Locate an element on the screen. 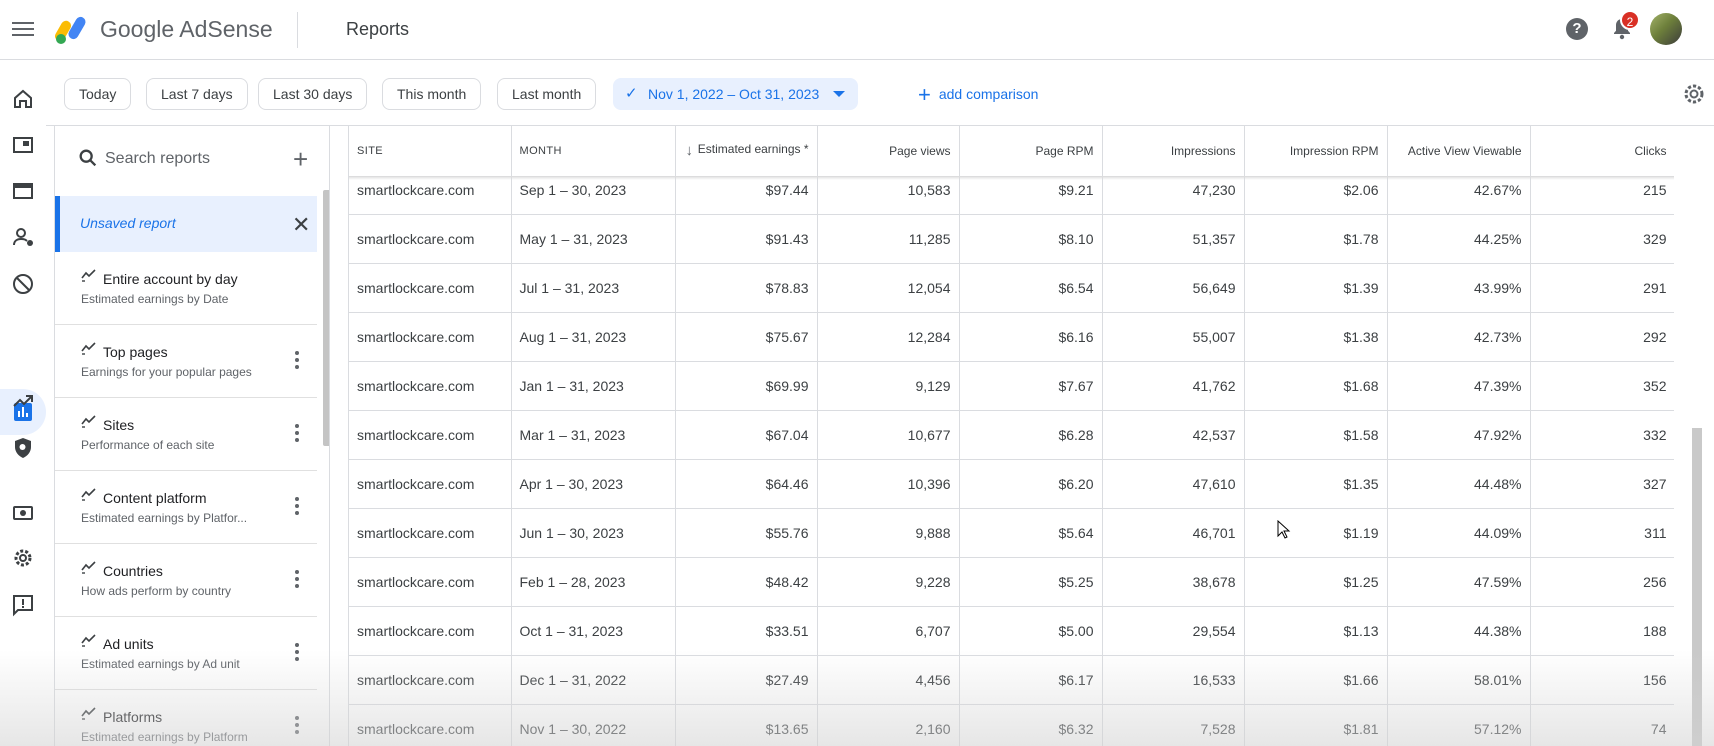  cell-active-view-viewable: 42.73% is located at coordinates (1459, 337).